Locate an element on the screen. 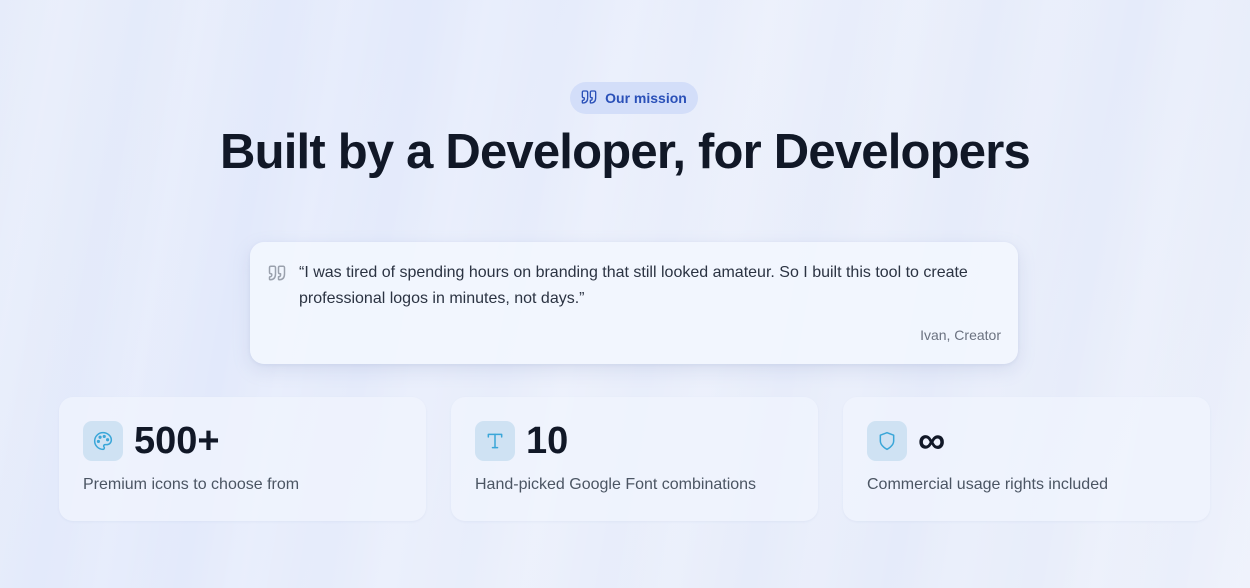  palette-icon is located at coordinates (103, 441).